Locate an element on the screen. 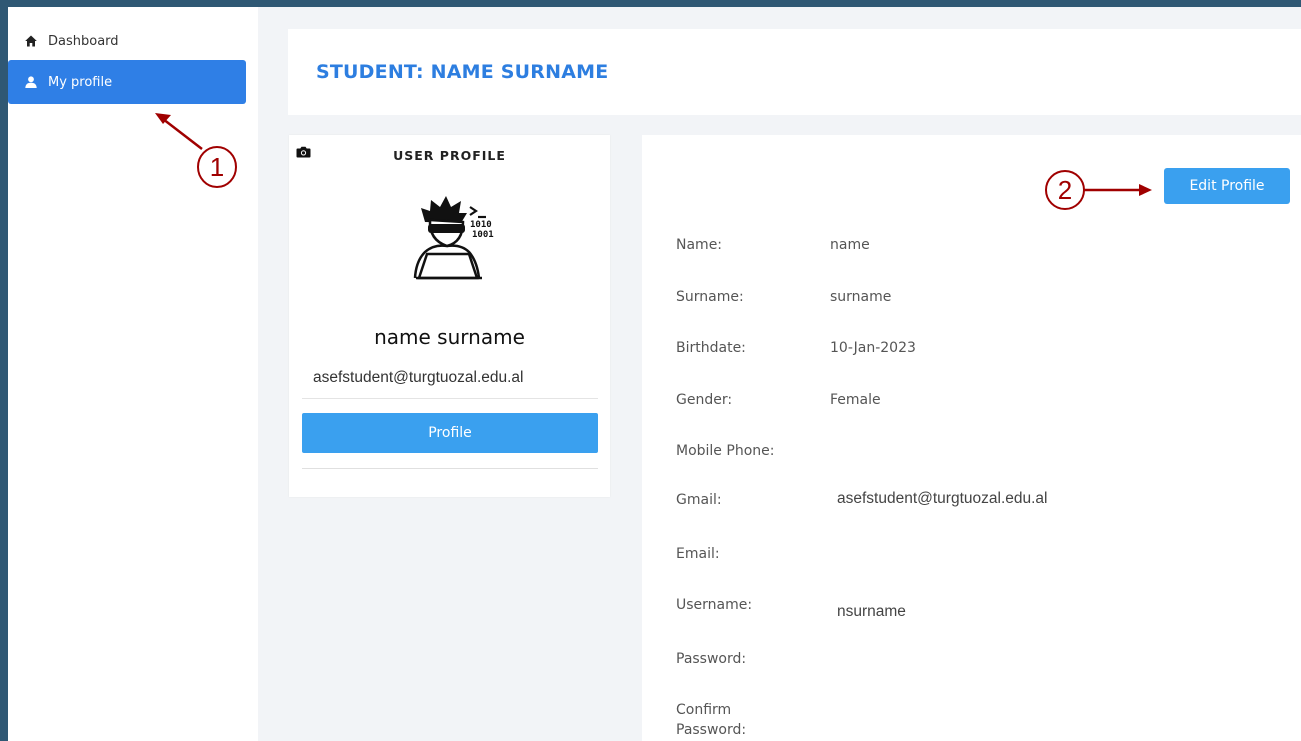 The width and height of the screenshot is (1301, 741). field-label-gender: Gender: is located at coordinates (704, 400).